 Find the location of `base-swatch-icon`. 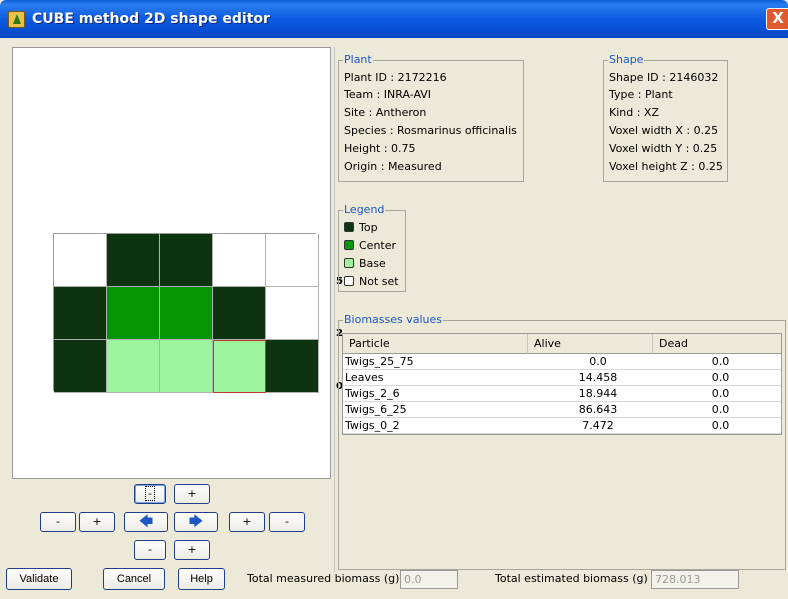

base-swatch-icon is located at coordinates (349, 263).